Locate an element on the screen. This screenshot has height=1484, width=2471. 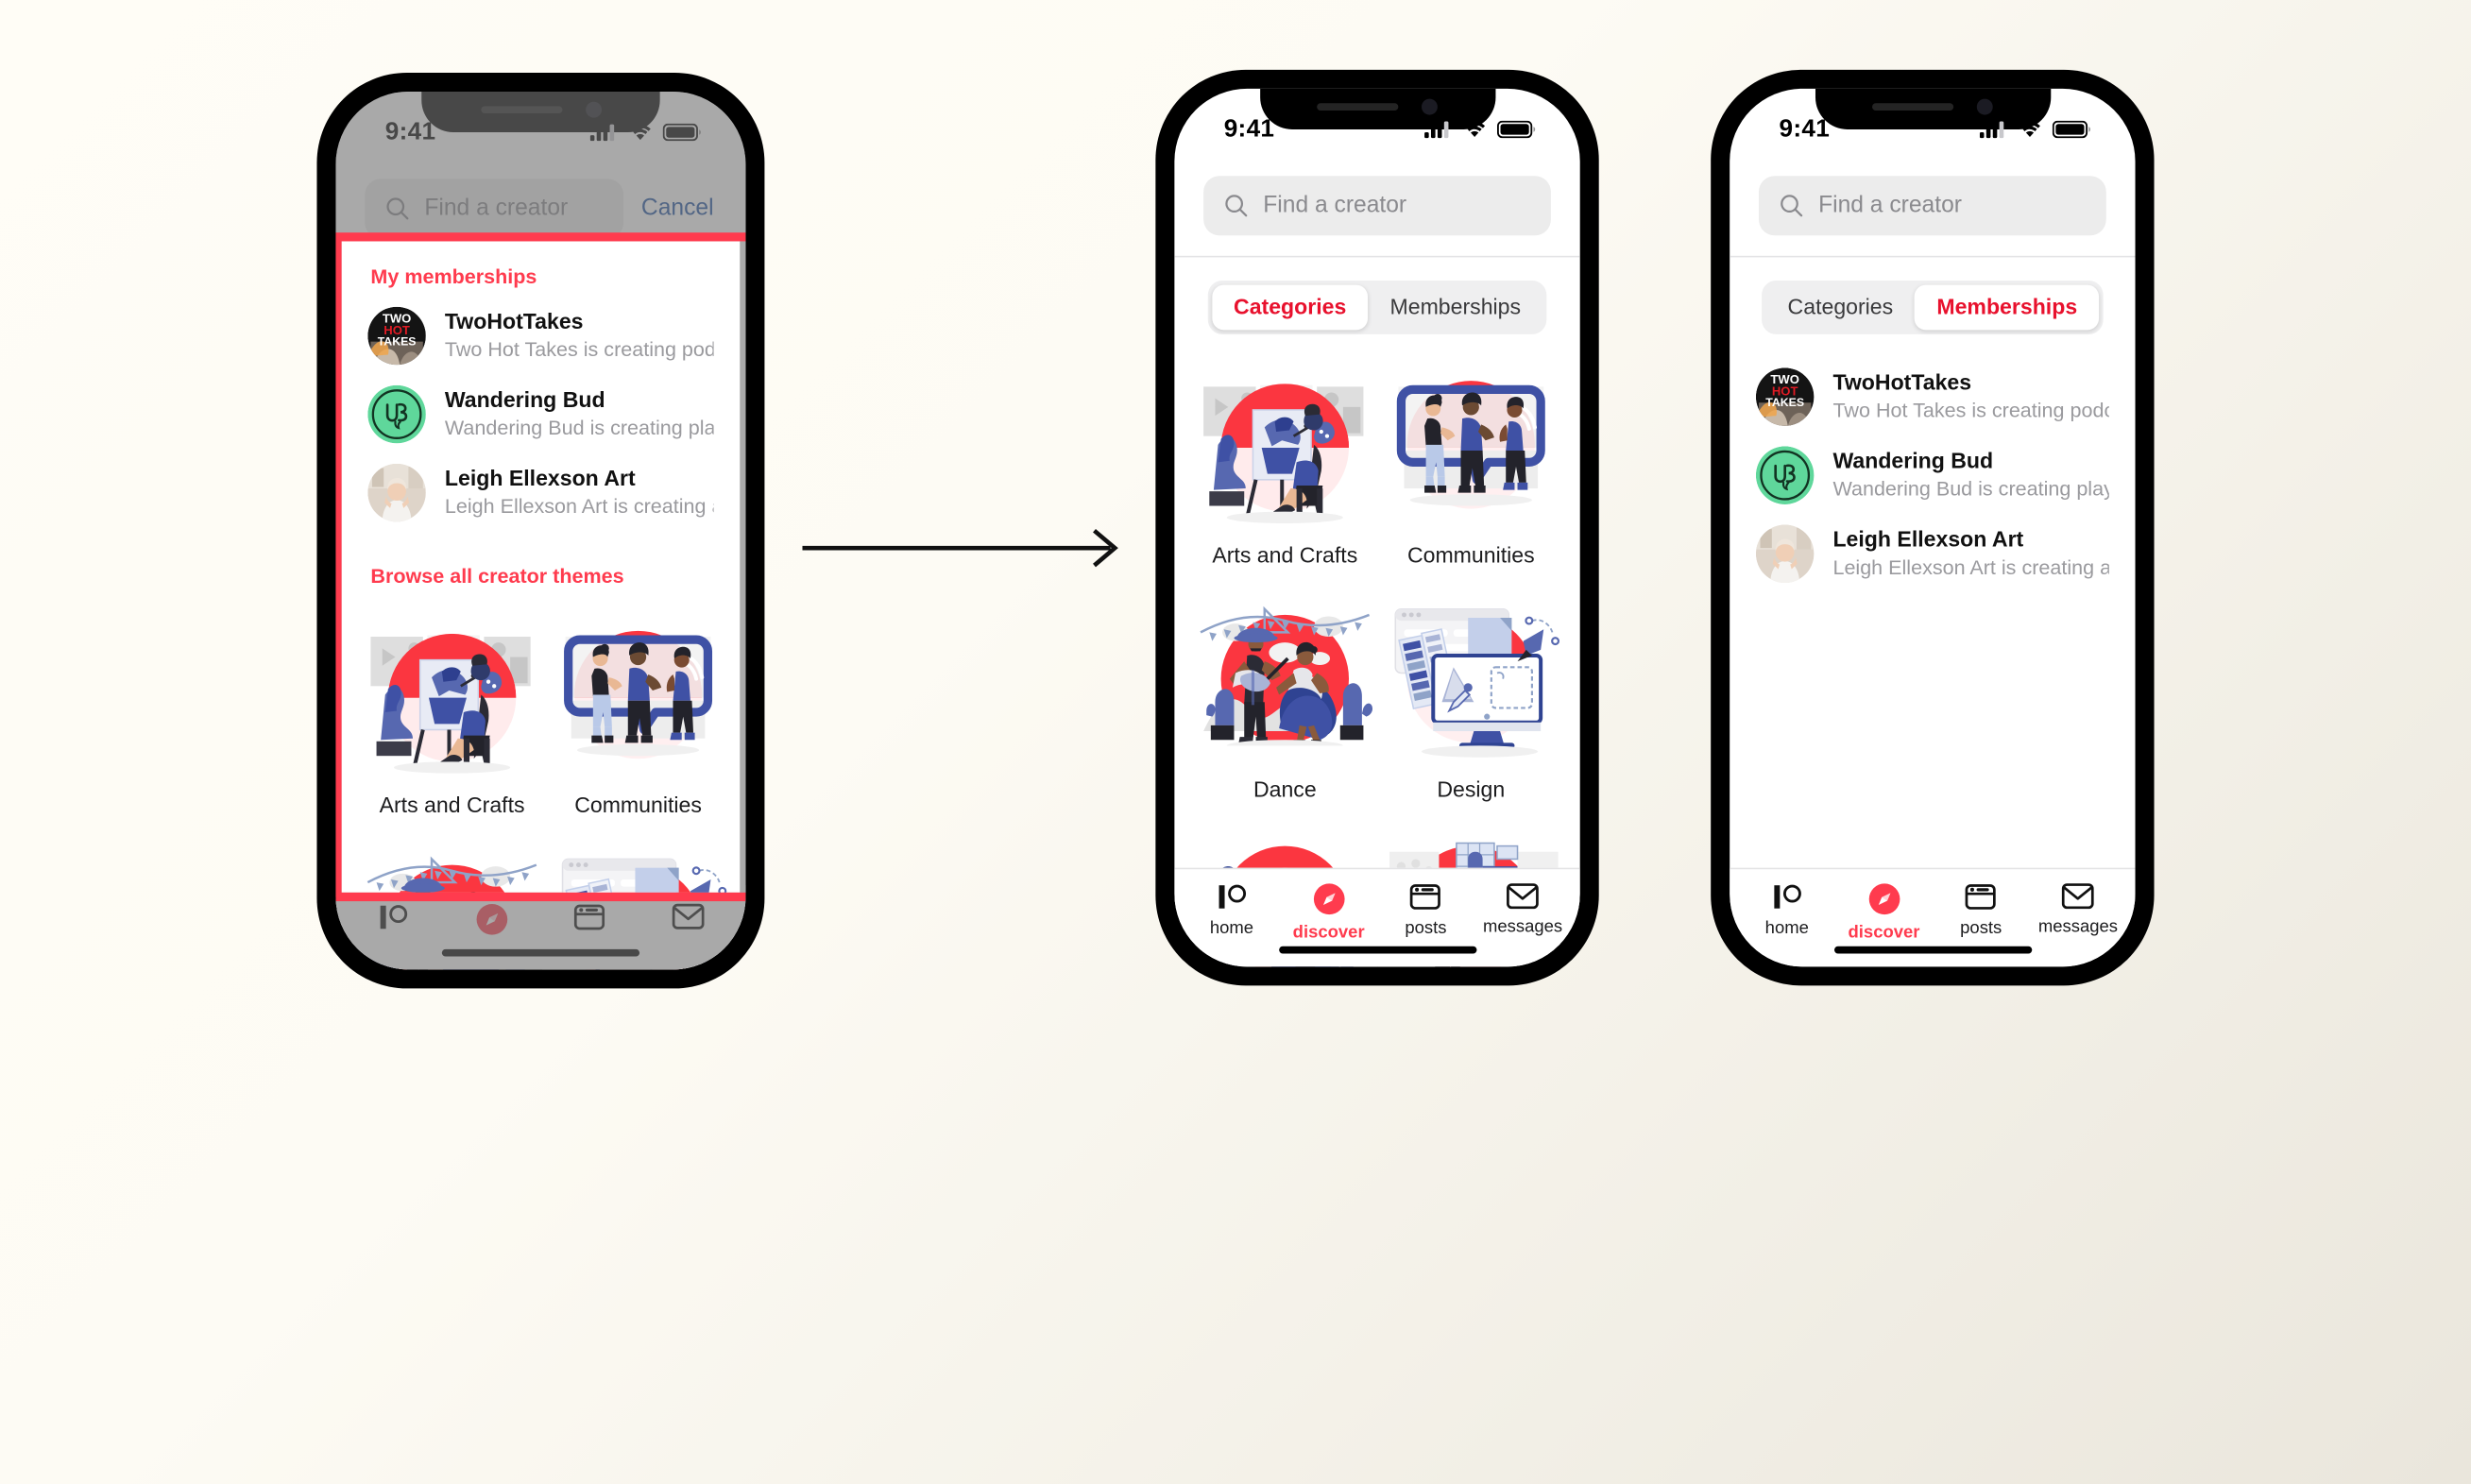
design-illustration is located at coordinates (1471, 681).